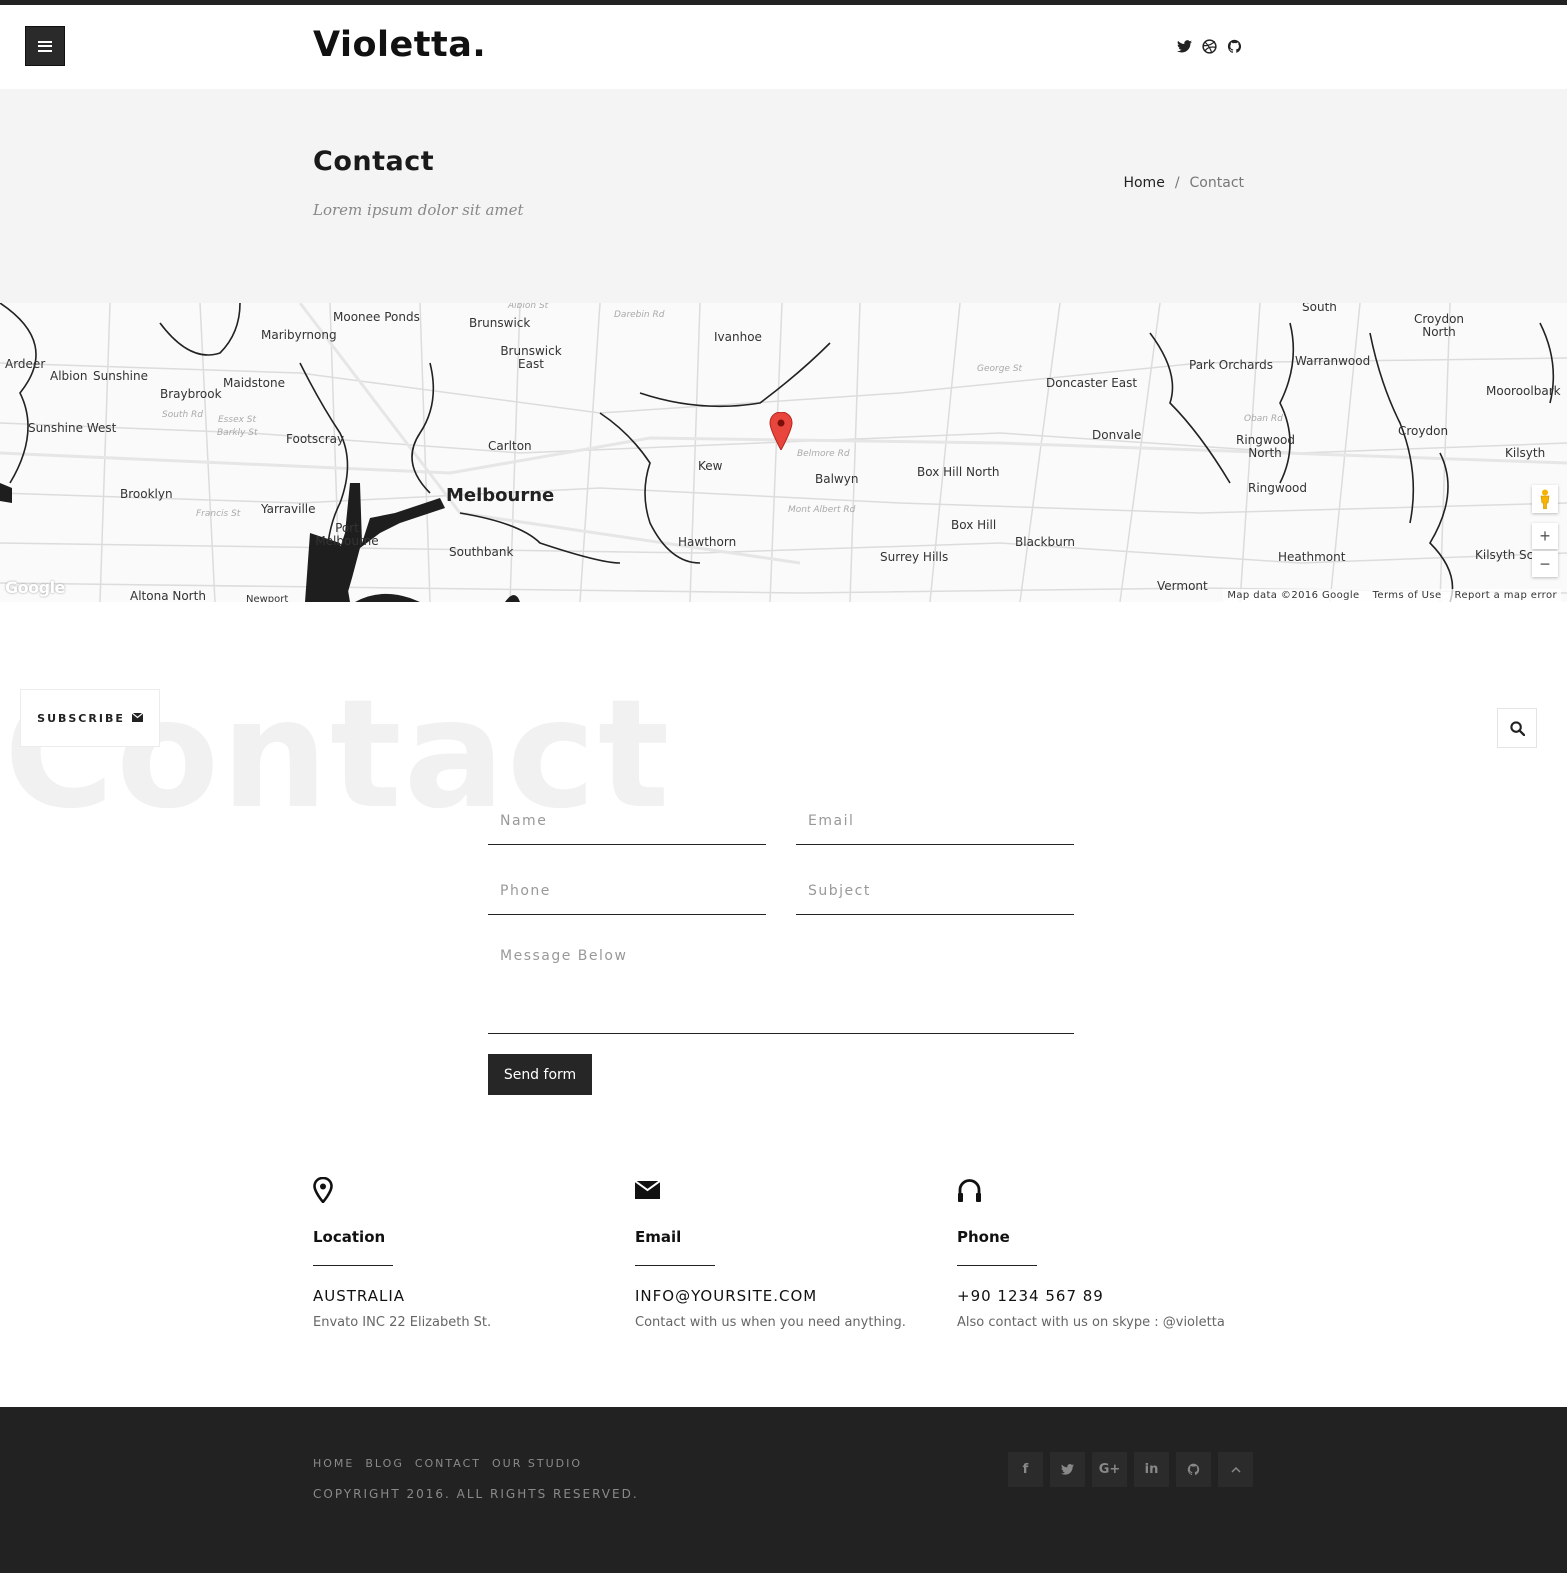 This screenshot has width=1567, height=1573. What do you see at coordinates (914, 557) in the screenshot?
I see `map-label: Surrey Hills` at bounding box center [914, 557].